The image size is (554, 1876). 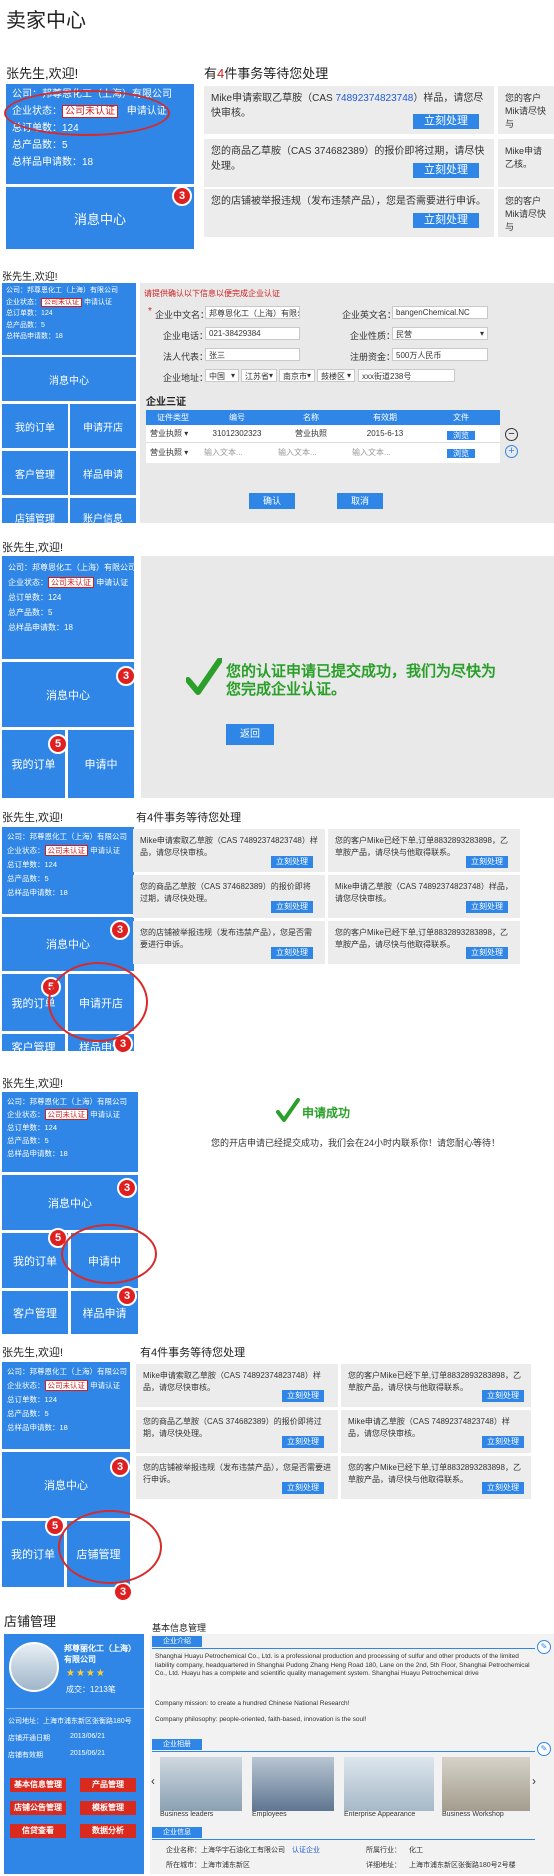 What do you see at coordinates (440, 333) in the screenshot?
I see `nature-select: 民营 ▾` at bounding box center [440, 333].